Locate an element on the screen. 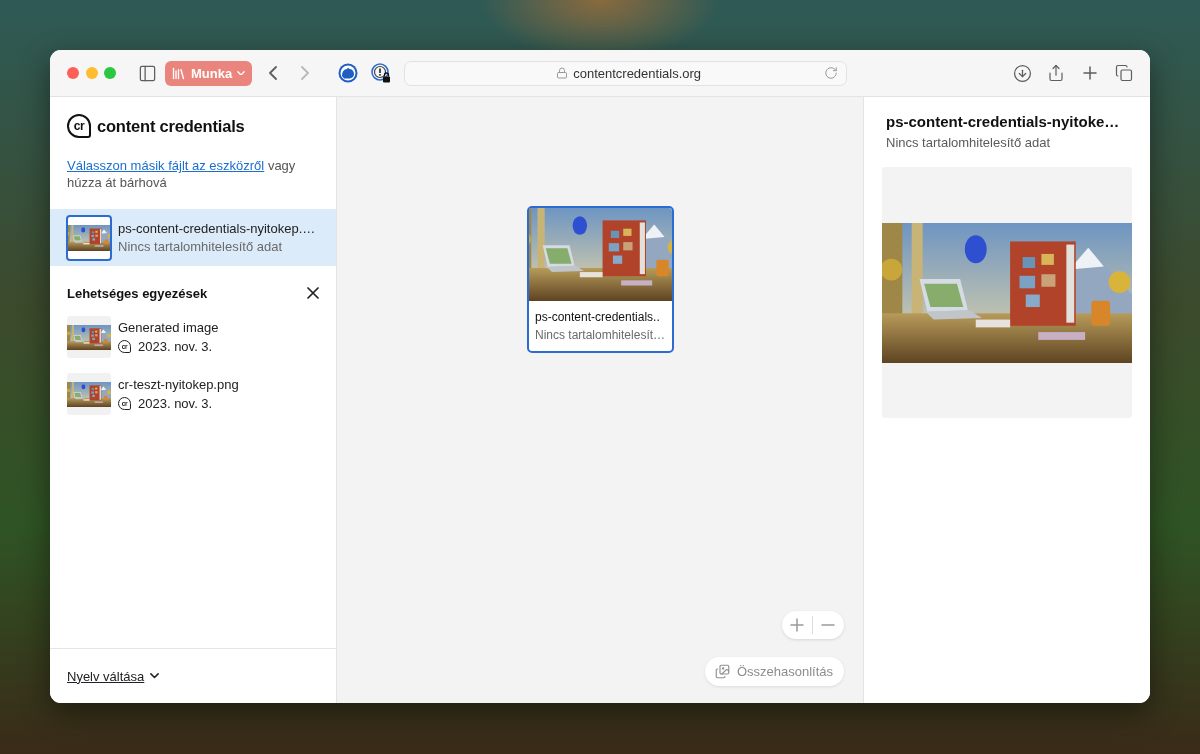 This screenshot has height=754, width=1200. close-button is located at coordinates (313, 293).